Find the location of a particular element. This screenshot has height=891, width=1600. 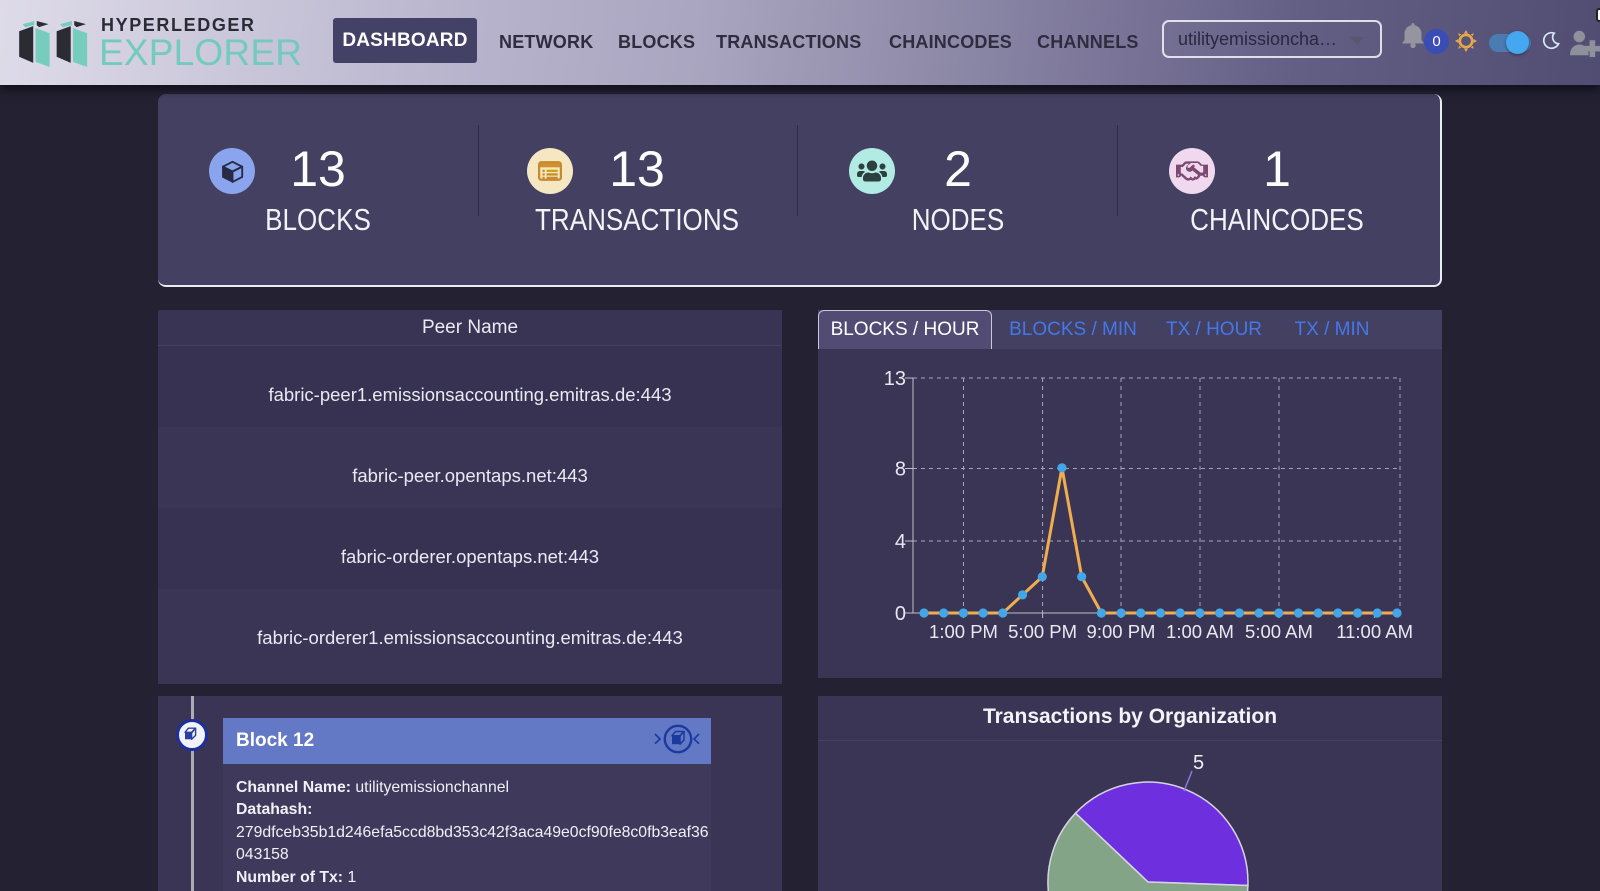

svg-text: 0 is located at coordinates (900, 614).